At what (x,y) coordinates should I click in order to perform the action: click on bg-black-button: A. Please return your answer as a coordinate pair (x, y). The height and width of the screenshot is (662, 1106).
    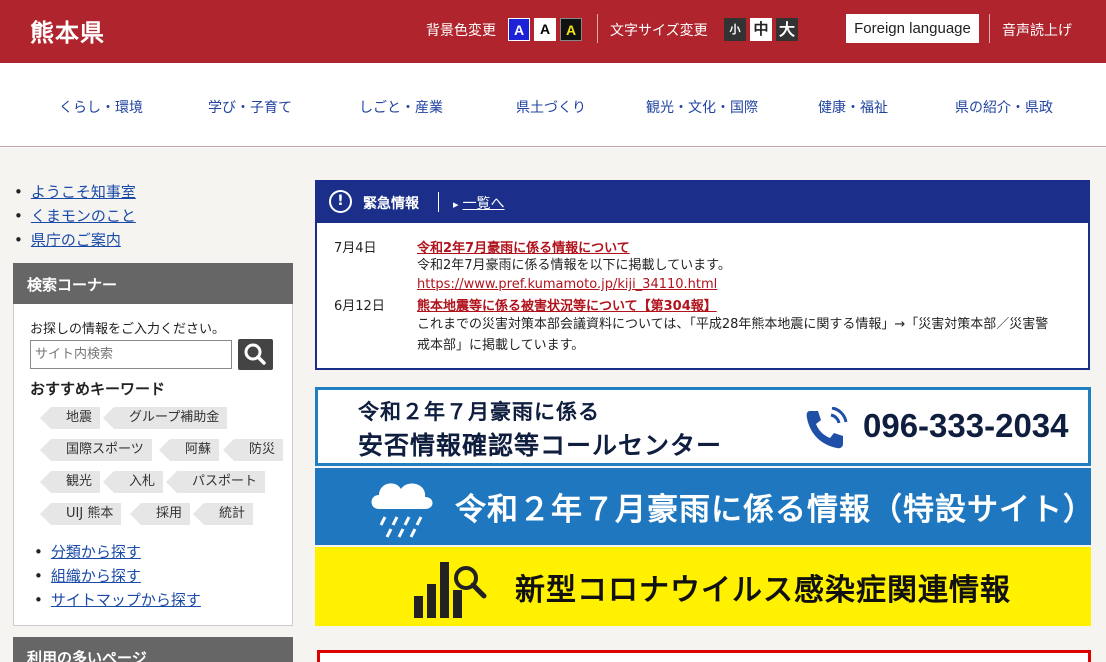
    Looking at the image, I should click on (571, 29).